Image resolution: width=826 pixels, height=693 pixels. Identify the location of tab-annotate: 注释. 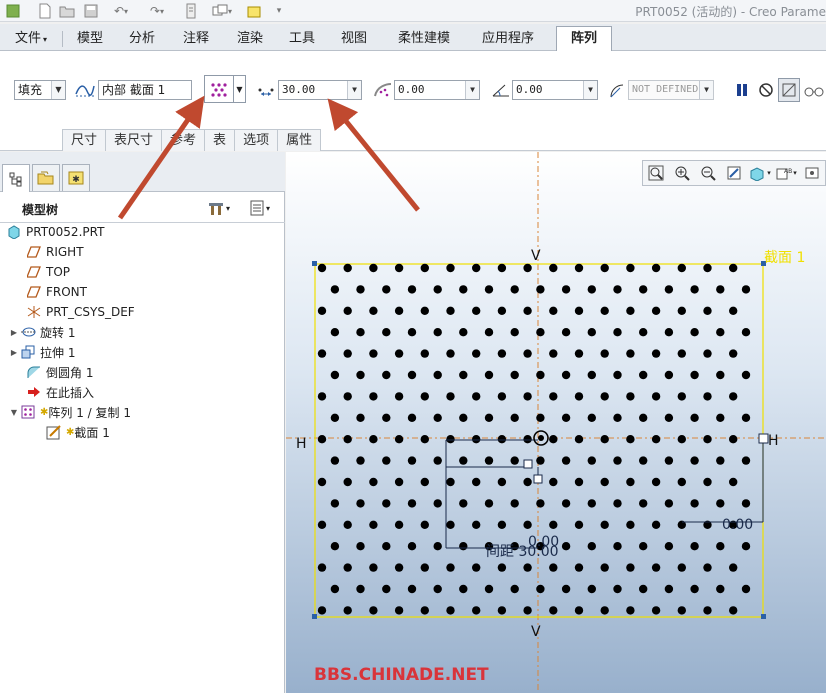
(196, 39).